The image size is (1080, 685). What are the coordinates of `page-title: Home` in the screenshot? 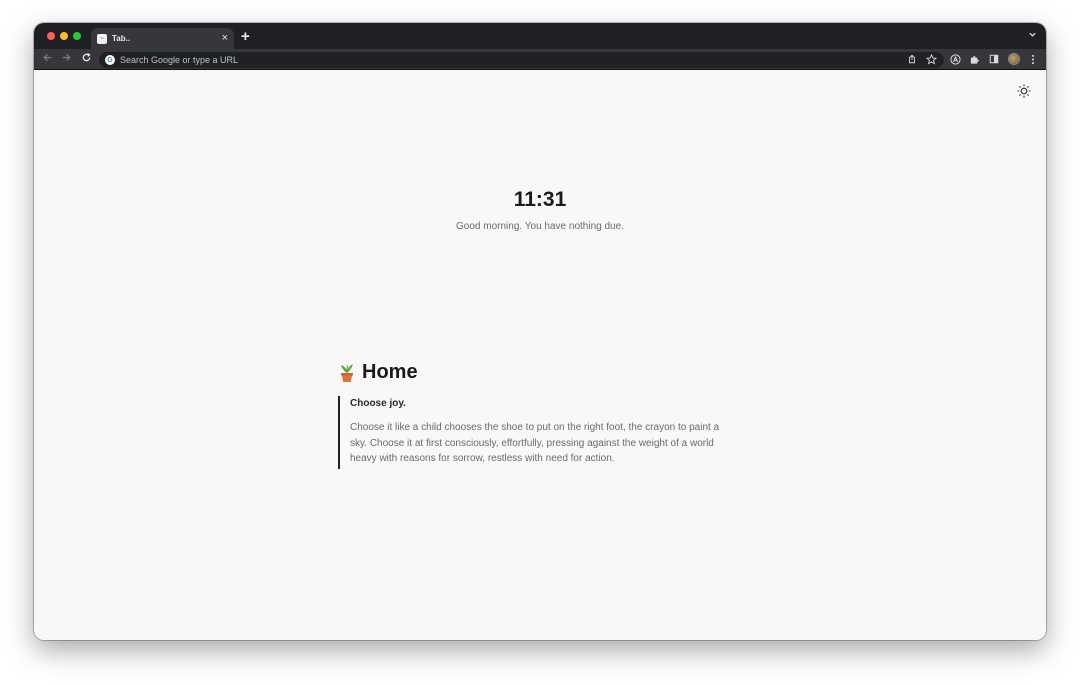 It's located at (378, 372).